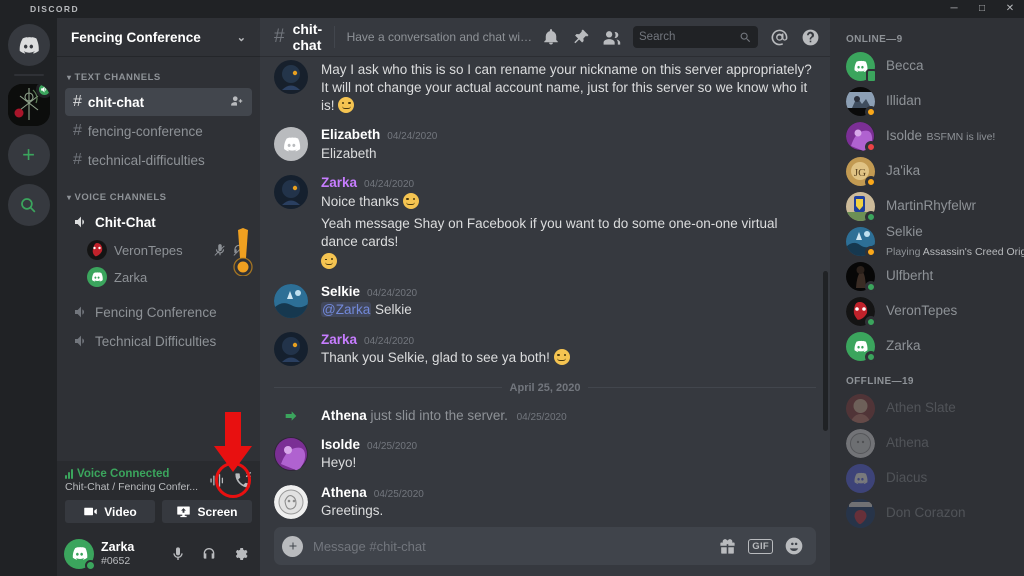  I want to click on voice-channel-technical-difficulties: Technical Difficulties, so click(158, 341).